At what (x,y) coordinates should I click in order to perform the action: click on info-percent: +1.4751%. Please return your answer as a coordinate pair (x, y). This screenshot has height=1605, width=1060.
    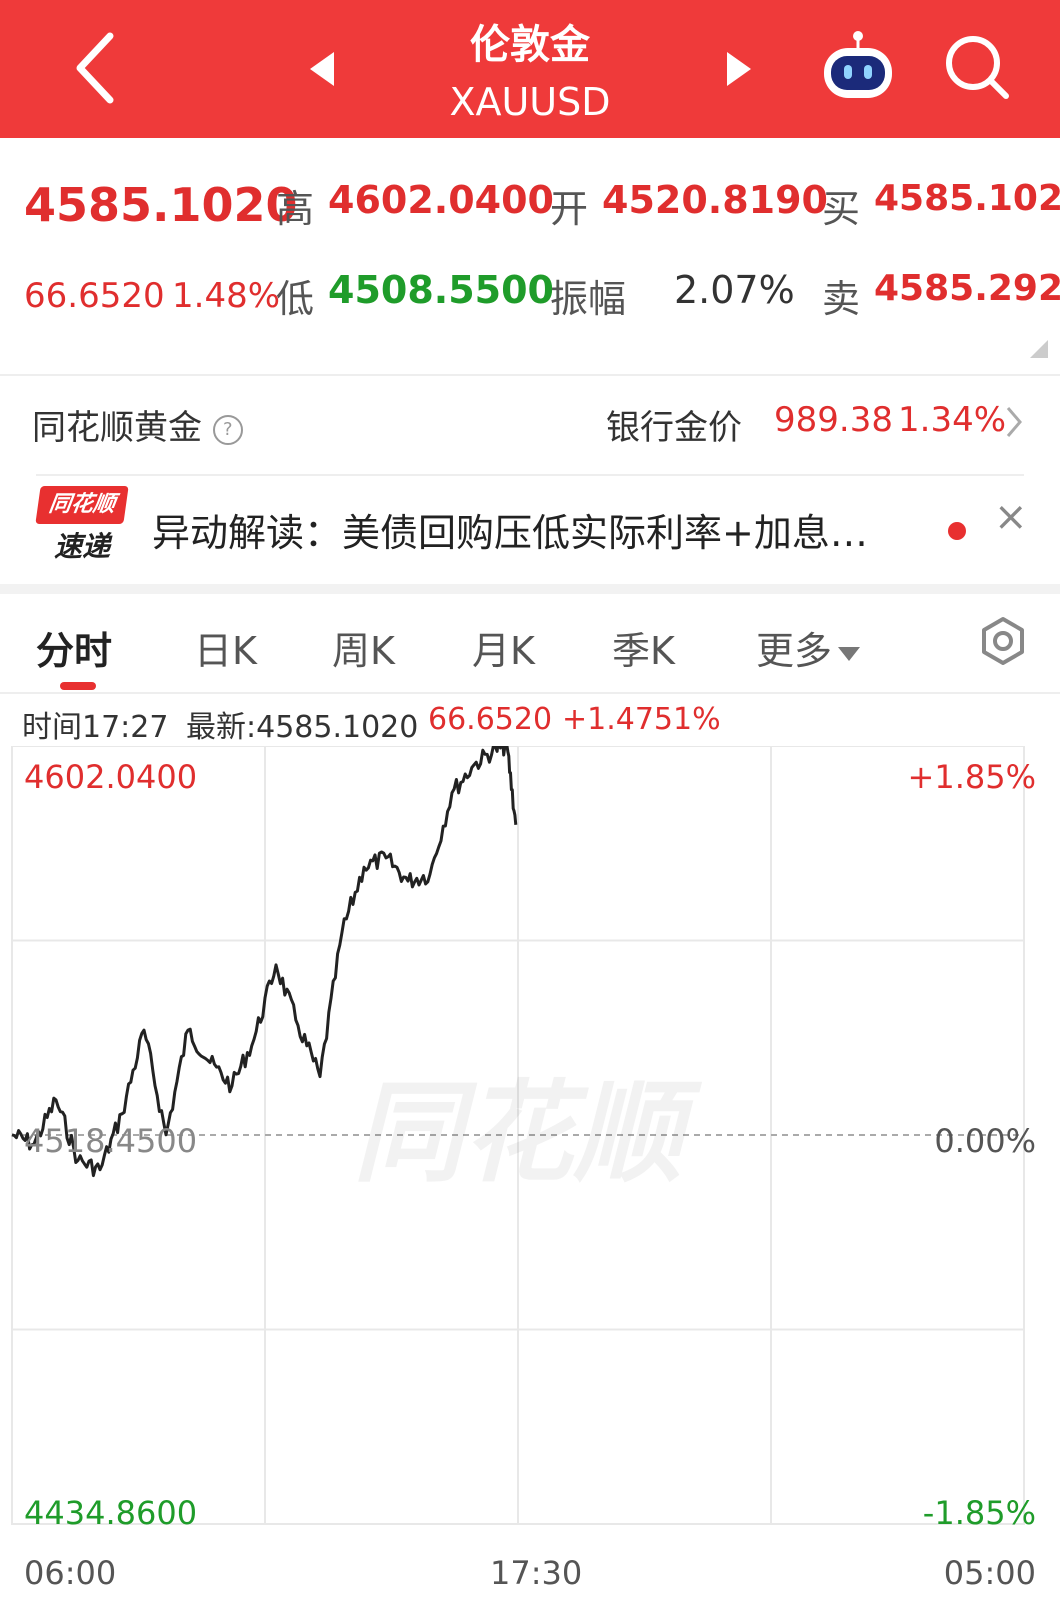
    Looking at the image, I should click on (641, 719).